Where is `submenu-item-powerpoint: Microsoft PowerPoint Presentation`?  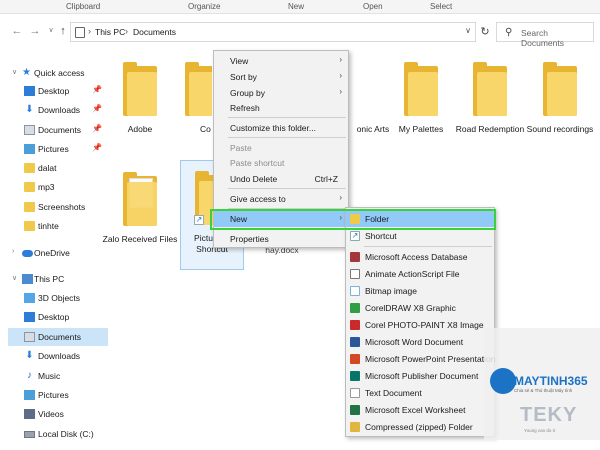 submenu-item-powerpoint: Microsoft PowerPoint Presentation is located at coordinates (420, 359).